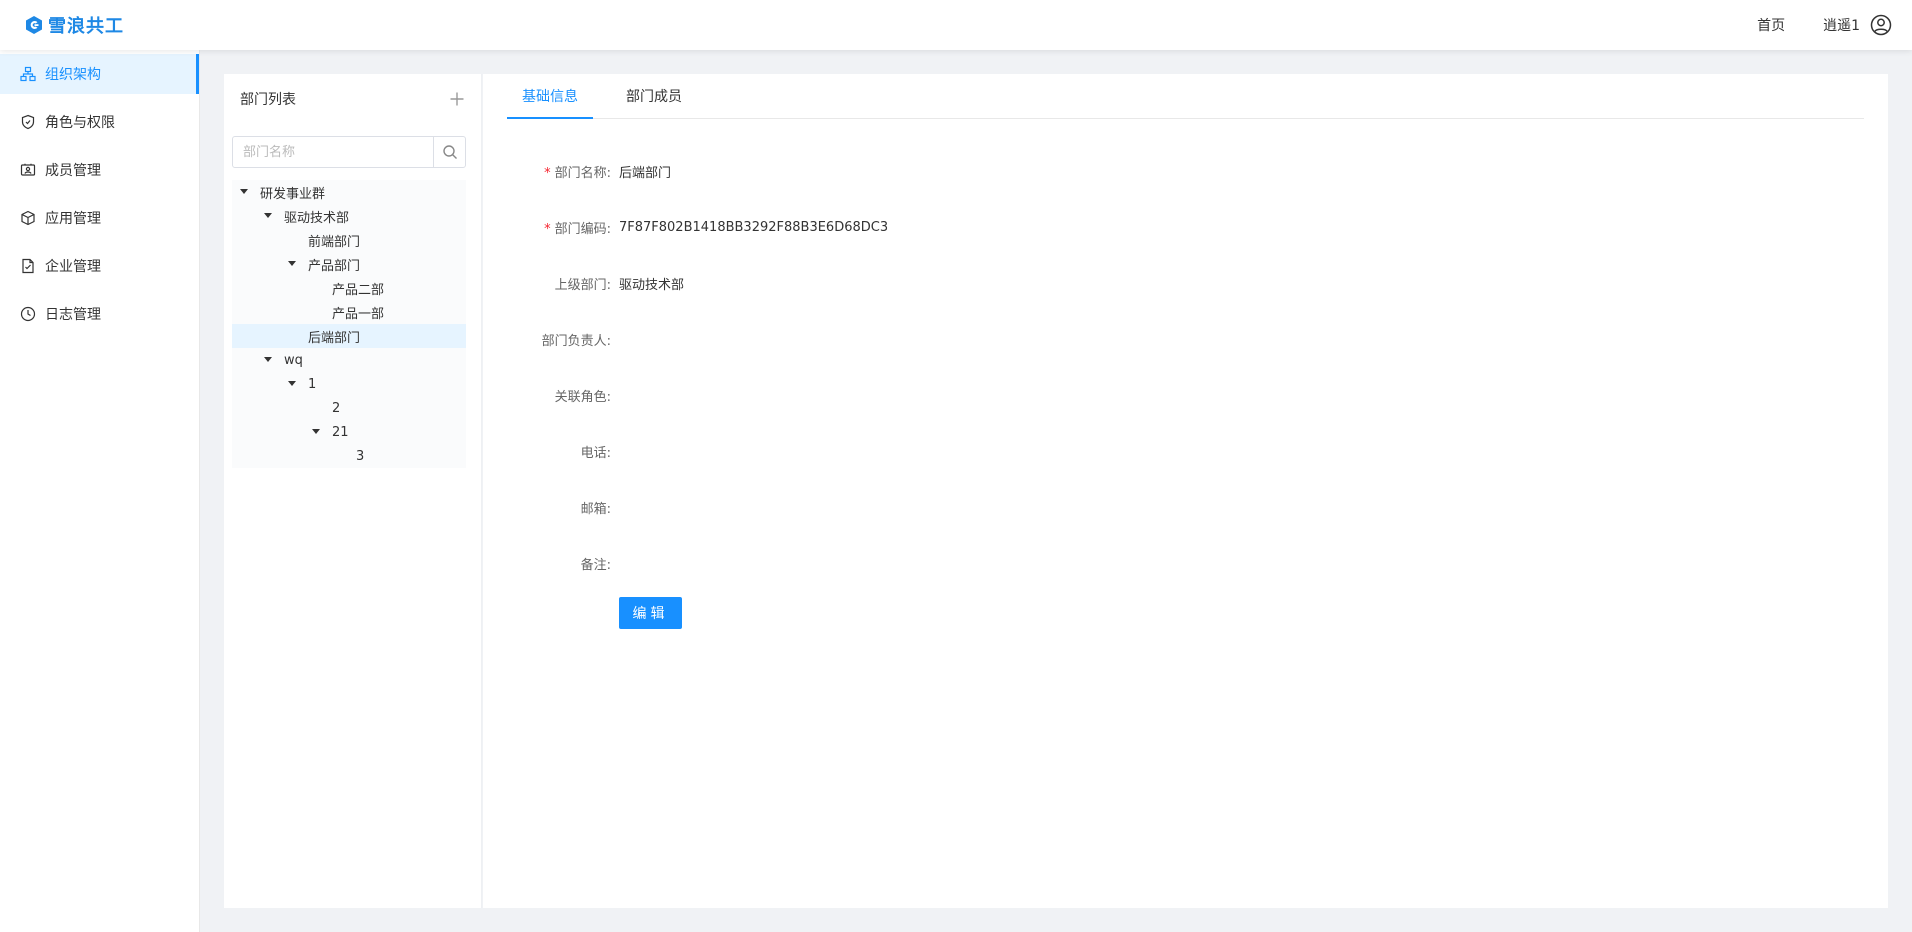  What do you see at coordinates (457, 99) in the screenshot?
I see `add-dept-icon` at bounding box center [457, 99].